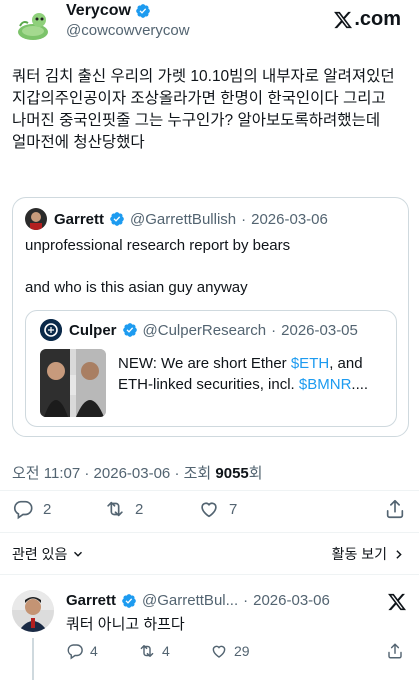 Image resolution: width=419 pixels, height=680 pixels. Describe the element at coordinates (33, 611) in the screenshot. I see `reply-avatar` at that location.